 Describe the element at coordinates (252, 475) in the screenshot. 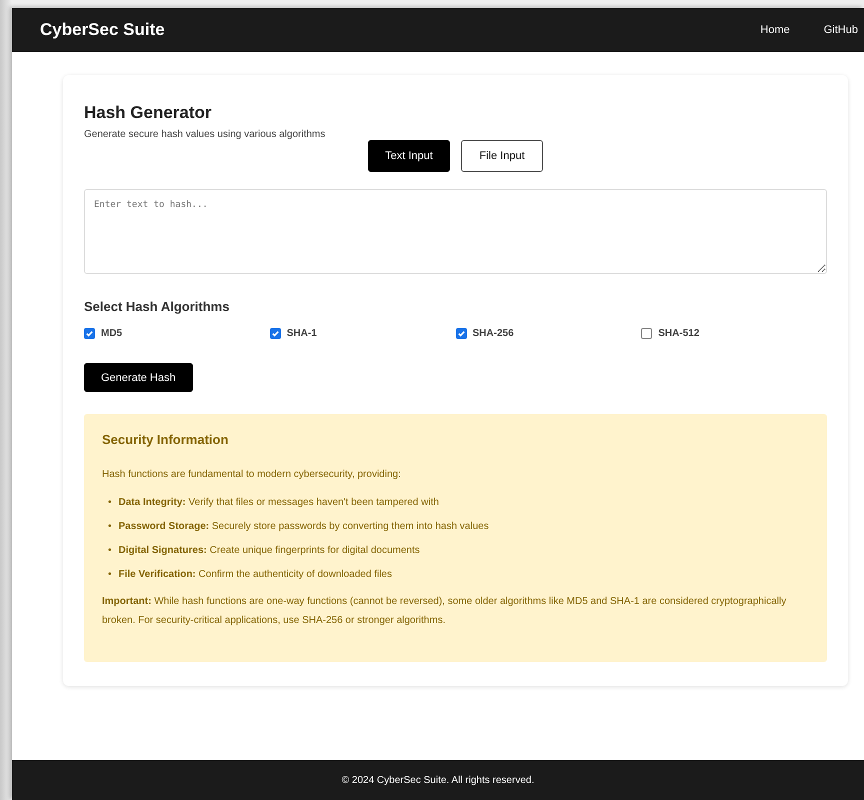

I see `info-intro: Hash functions are fundamental to modern cybersecurity, providing:` at that location.